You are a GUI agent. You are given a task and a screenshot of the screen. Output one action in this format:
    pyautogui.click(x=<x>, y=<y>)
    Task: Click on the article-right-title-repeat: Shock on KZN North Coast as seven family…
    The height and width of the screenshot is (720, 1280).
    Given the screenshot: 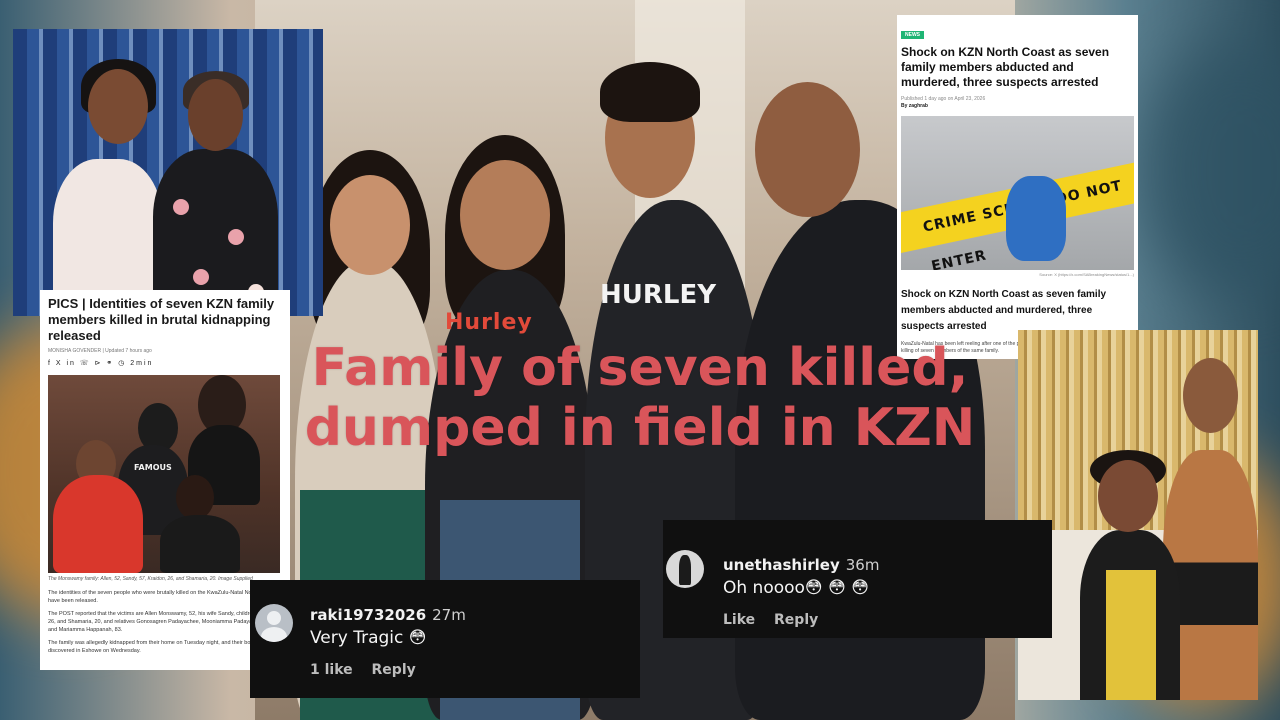 What is the action you would take?
    pyautogui.click(x=1004, y=310)
    